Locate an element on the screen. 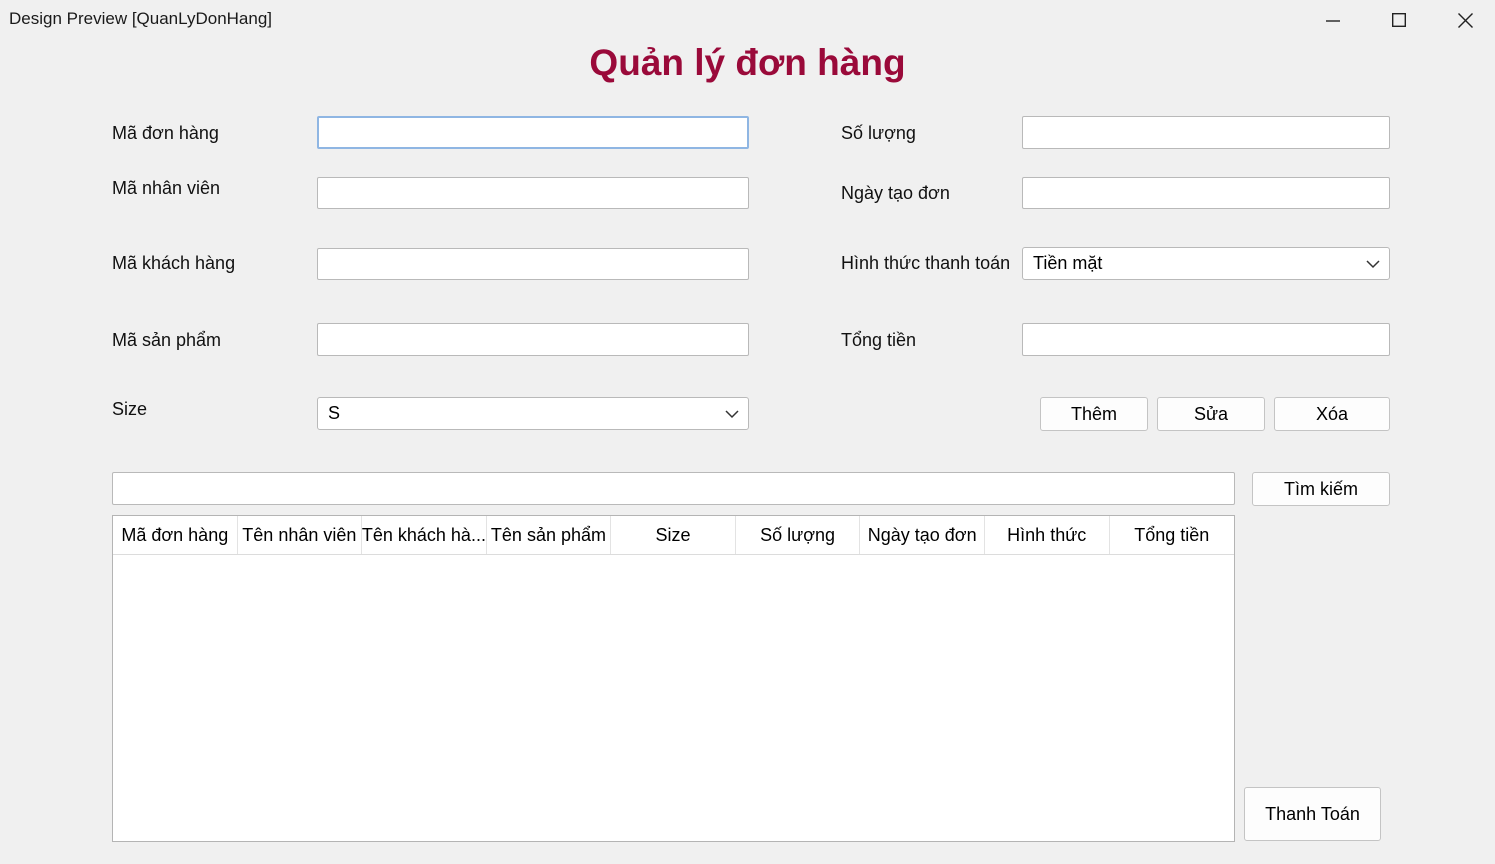  column-header-ten-san-pham: Tên sản phẩm is located at coordinates (549, 535).